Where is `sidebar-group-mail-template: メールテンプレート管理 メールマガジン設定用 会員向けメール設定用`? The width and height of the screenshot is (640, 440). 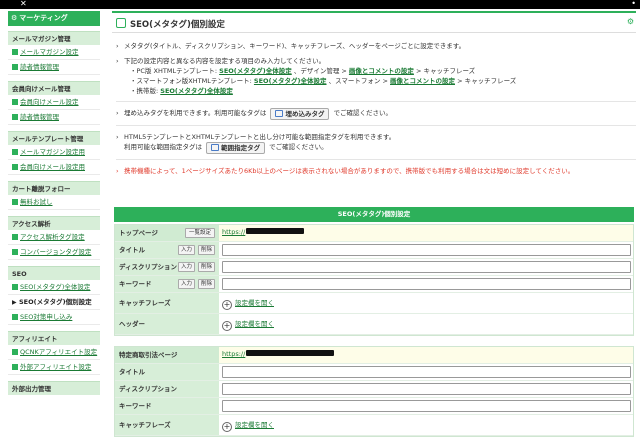
sidebar-group-mail-template: メールテンプレート管理 メールマガジン設定用 会員向けメール設定用 is located at coordinates (54, 153).